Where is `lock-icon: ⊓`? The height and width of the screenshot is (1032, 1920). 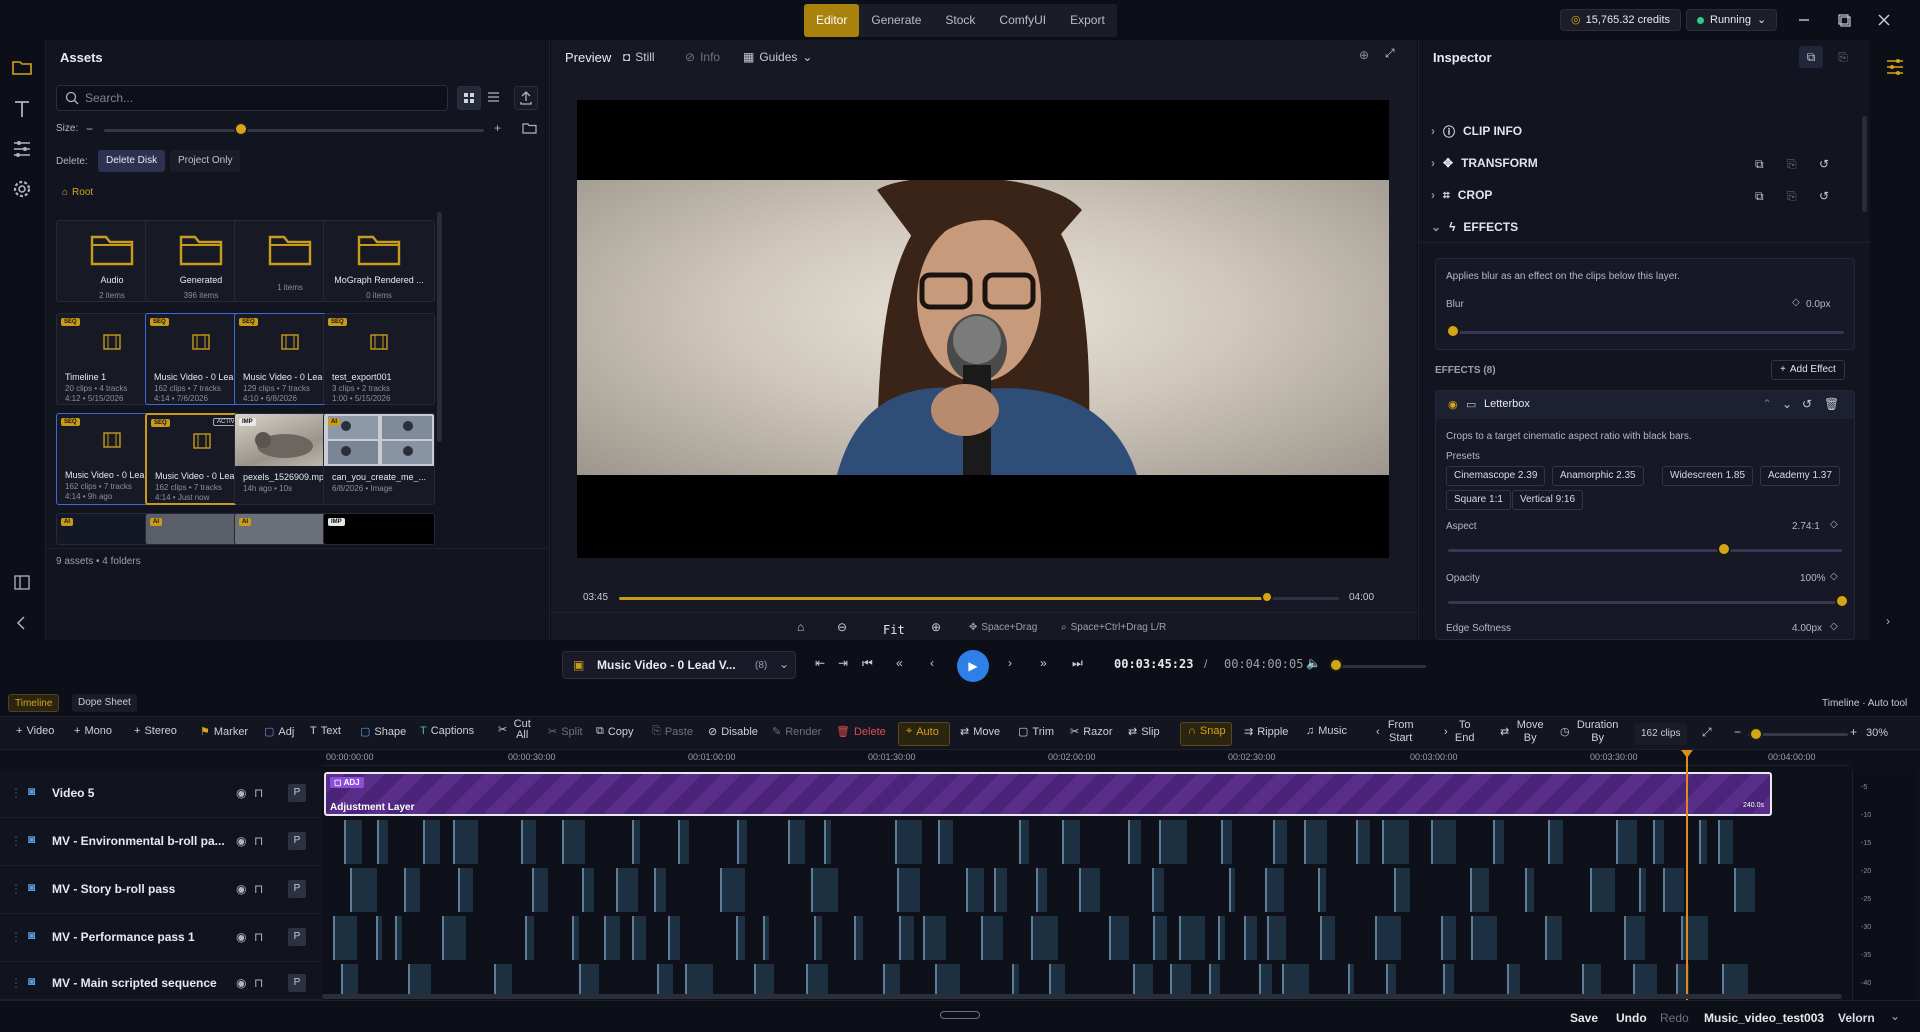
lock-icon: ⊓ is located at coordinates (258, 983).